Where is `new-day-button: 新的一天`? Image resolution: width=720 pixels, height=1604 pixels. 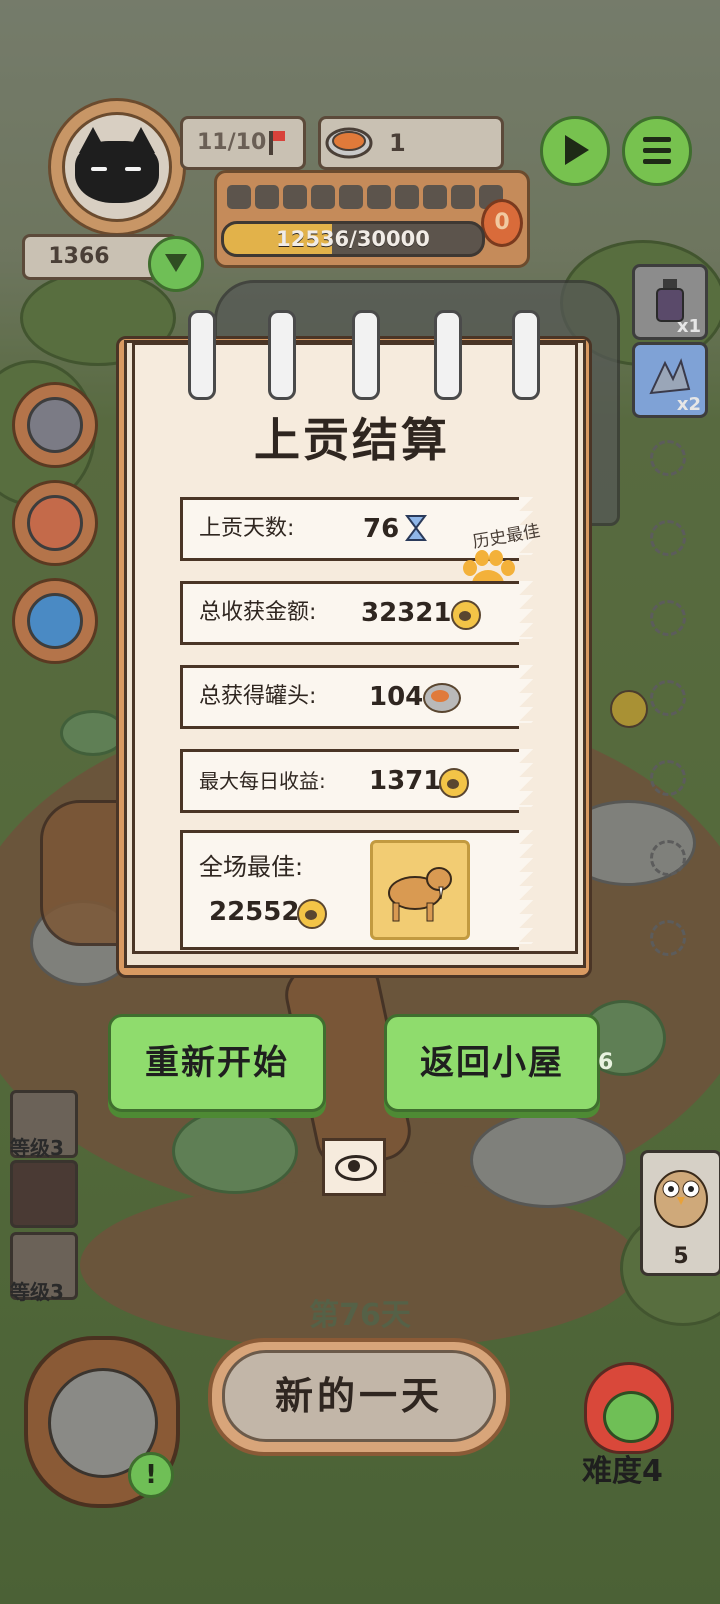
new-day-button: 新的一天 is located at coordinates (359, 1397).